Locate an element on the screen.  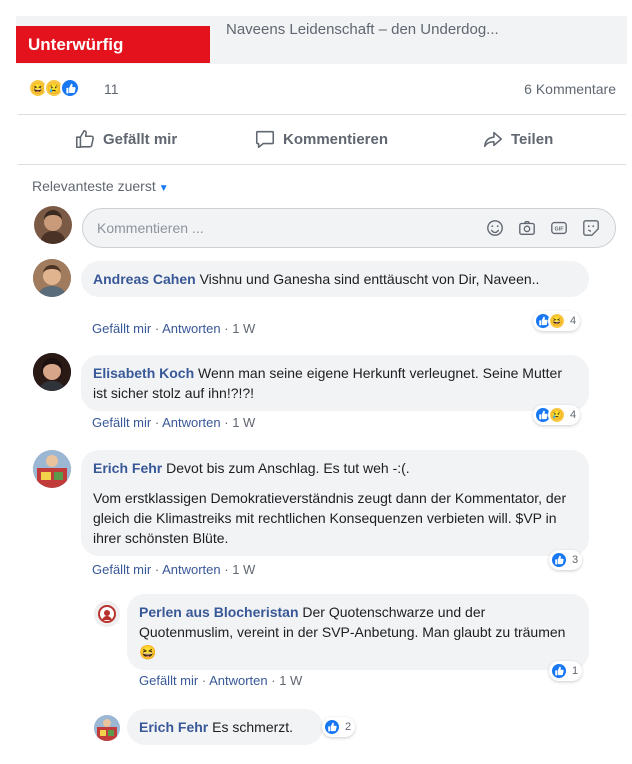
laughing-emoji-icon: 😆 is located at coordinates (148, 652).